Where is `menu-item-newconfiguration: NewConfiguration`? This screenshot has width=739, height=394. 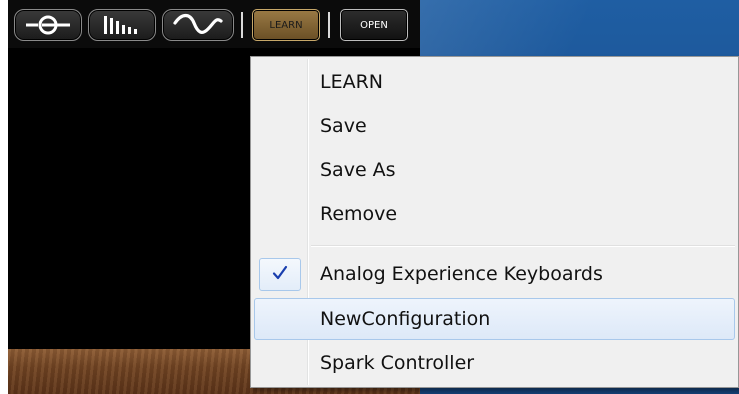 menu-item-newconfiguration: NewConfiguration is located at coordinates (494, 319).